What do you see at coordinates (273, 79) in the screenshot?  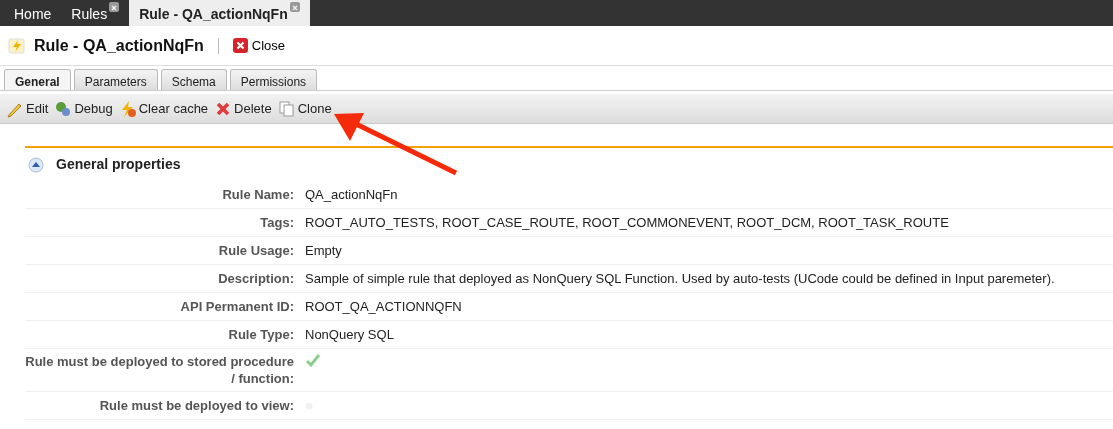 I see `tab: Permissions` at bounding box center [273, 79].